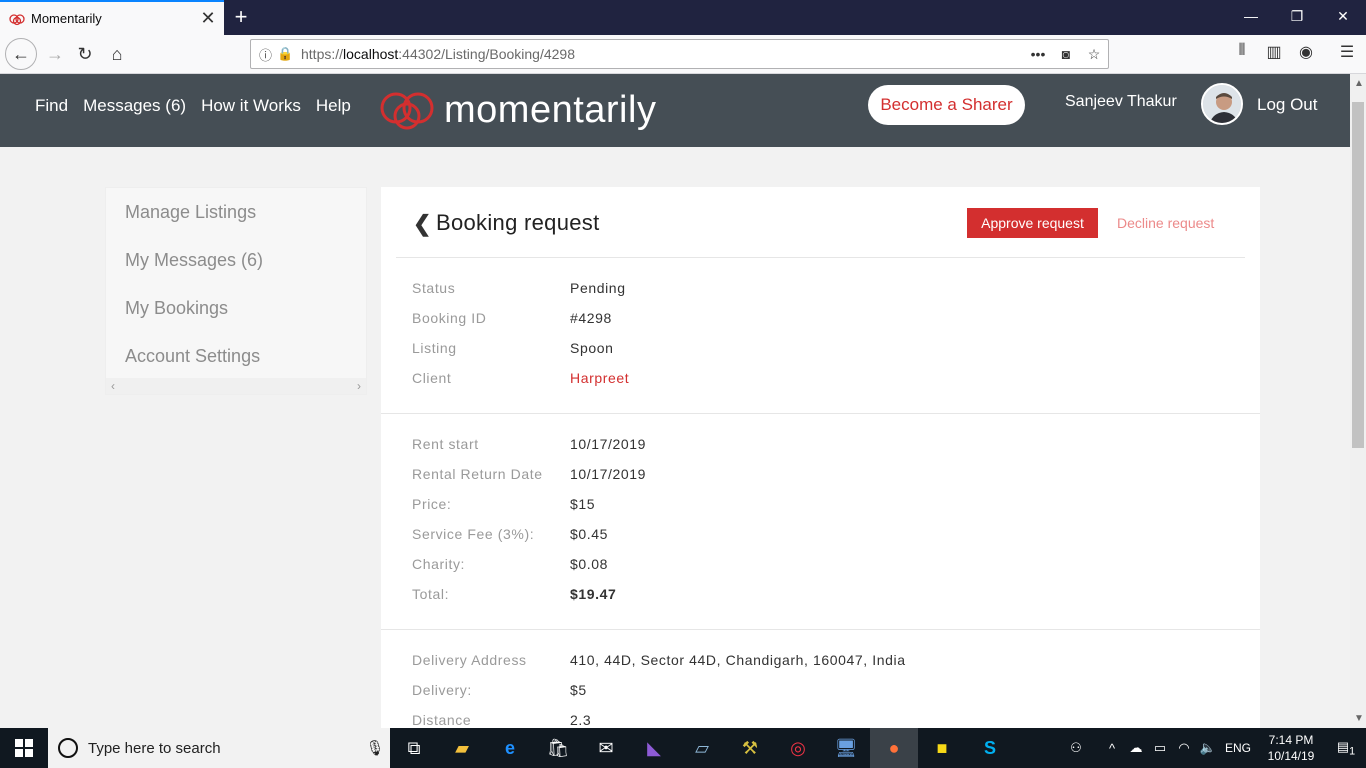 This screenshot has height=768, width=1366. I want to click on back-chevron-icon: ❮, so click(422, 224).